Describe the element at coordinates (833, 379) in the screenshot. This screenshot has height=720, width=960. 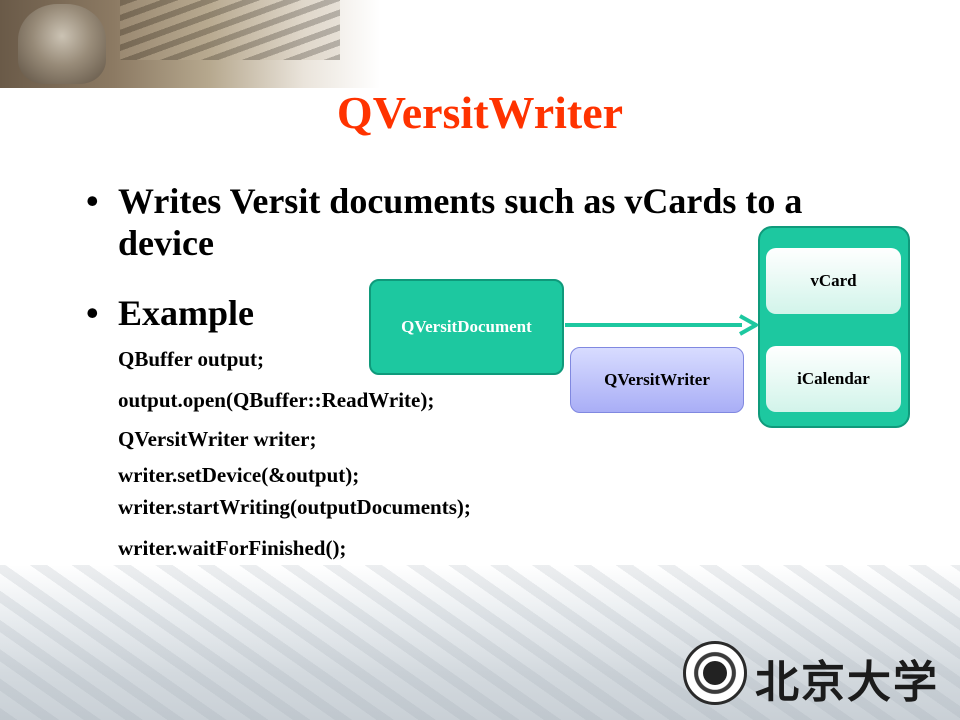
I see `icalendar-node: iCalendar` at that location.